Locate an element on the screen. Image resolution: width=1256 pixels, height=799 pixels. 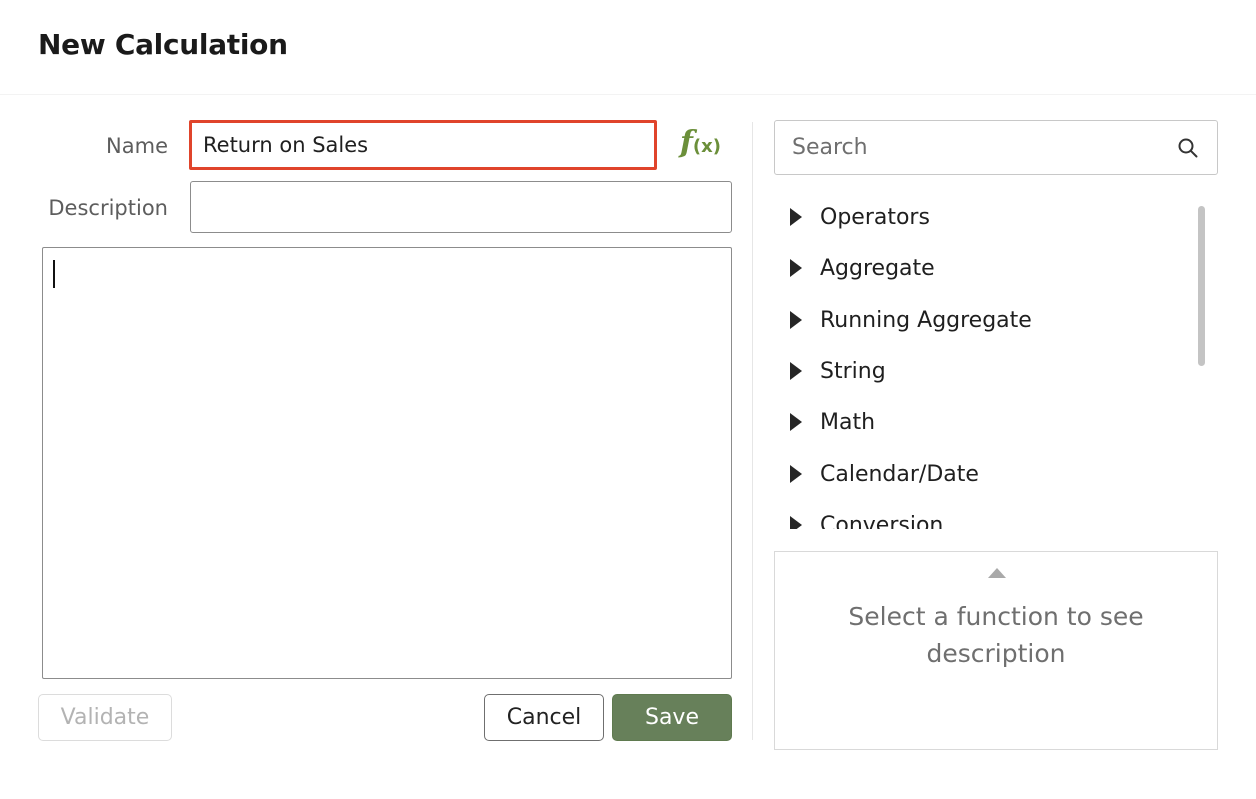
dialog-title: New Calculation is located at coordinates (163, 44).